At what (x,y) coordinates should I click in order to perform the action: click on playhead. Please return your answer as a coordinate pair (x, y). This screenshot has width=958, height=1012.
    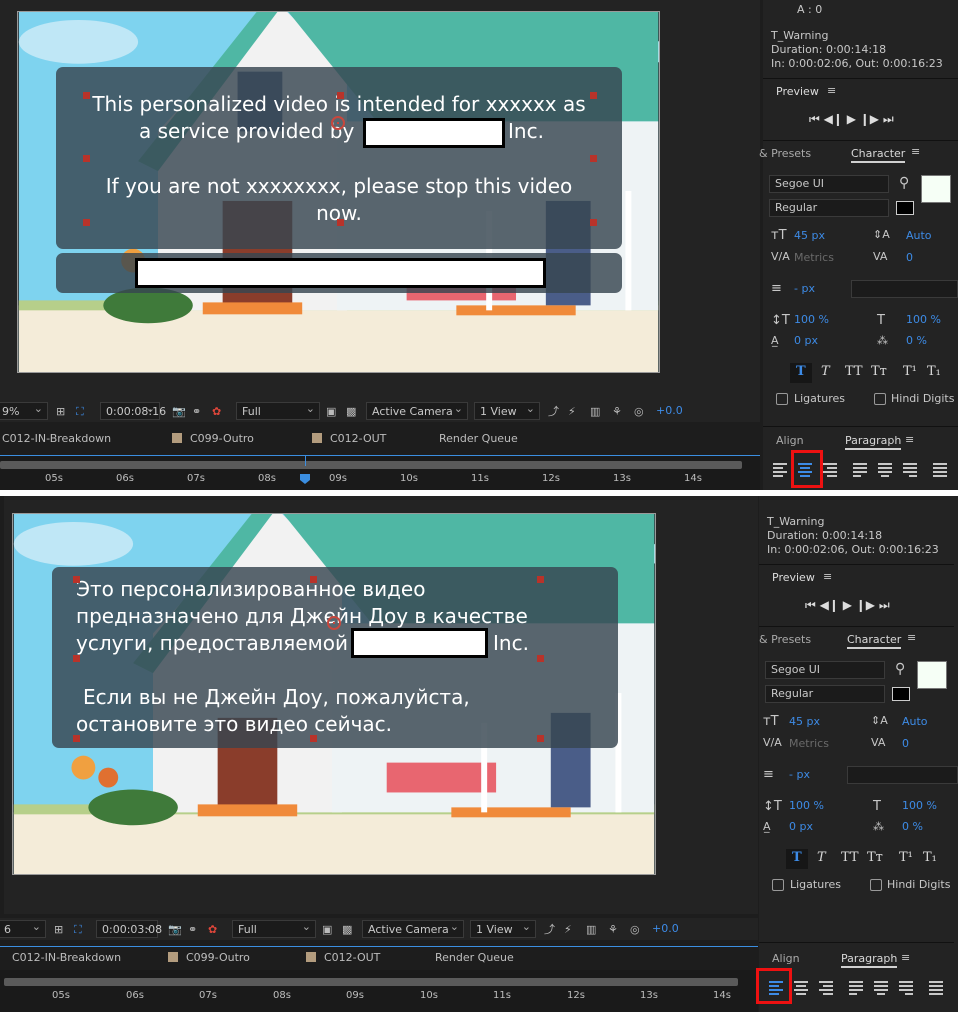
    Looking at the image, I should click on (305, 479).